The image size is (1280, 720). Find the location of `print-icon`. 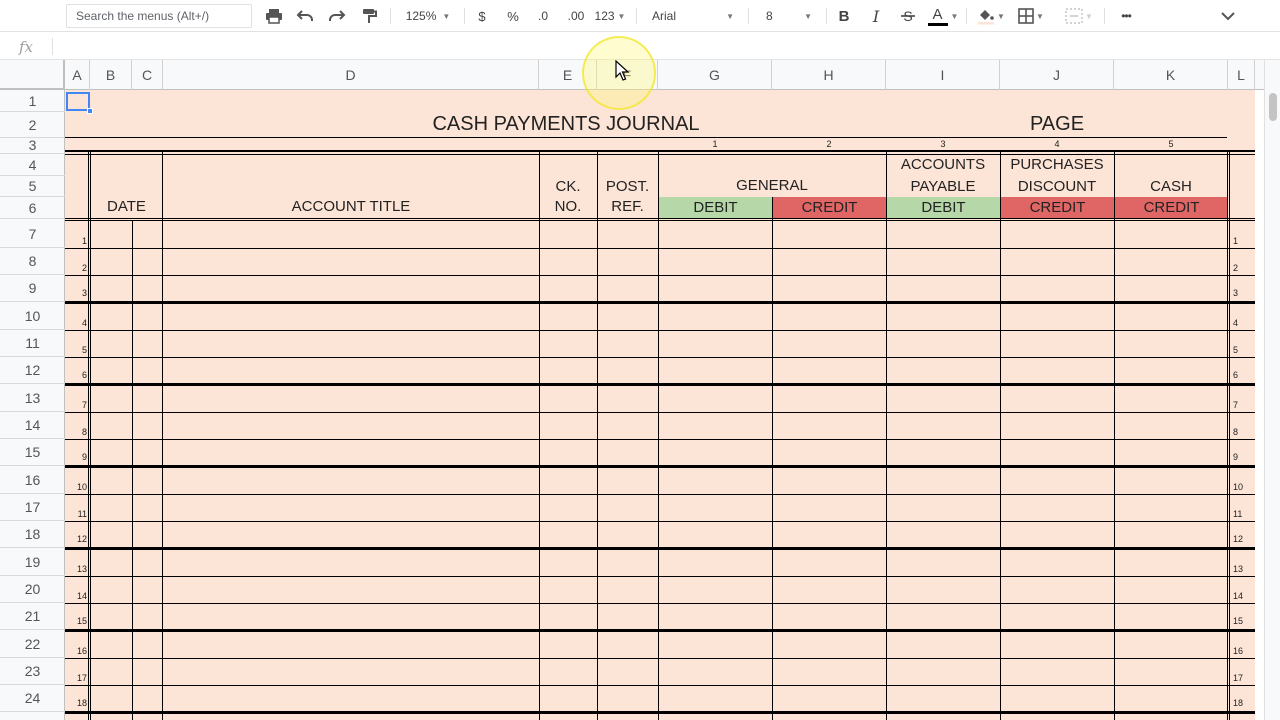

print-icon is located at coordinates (274, 16).